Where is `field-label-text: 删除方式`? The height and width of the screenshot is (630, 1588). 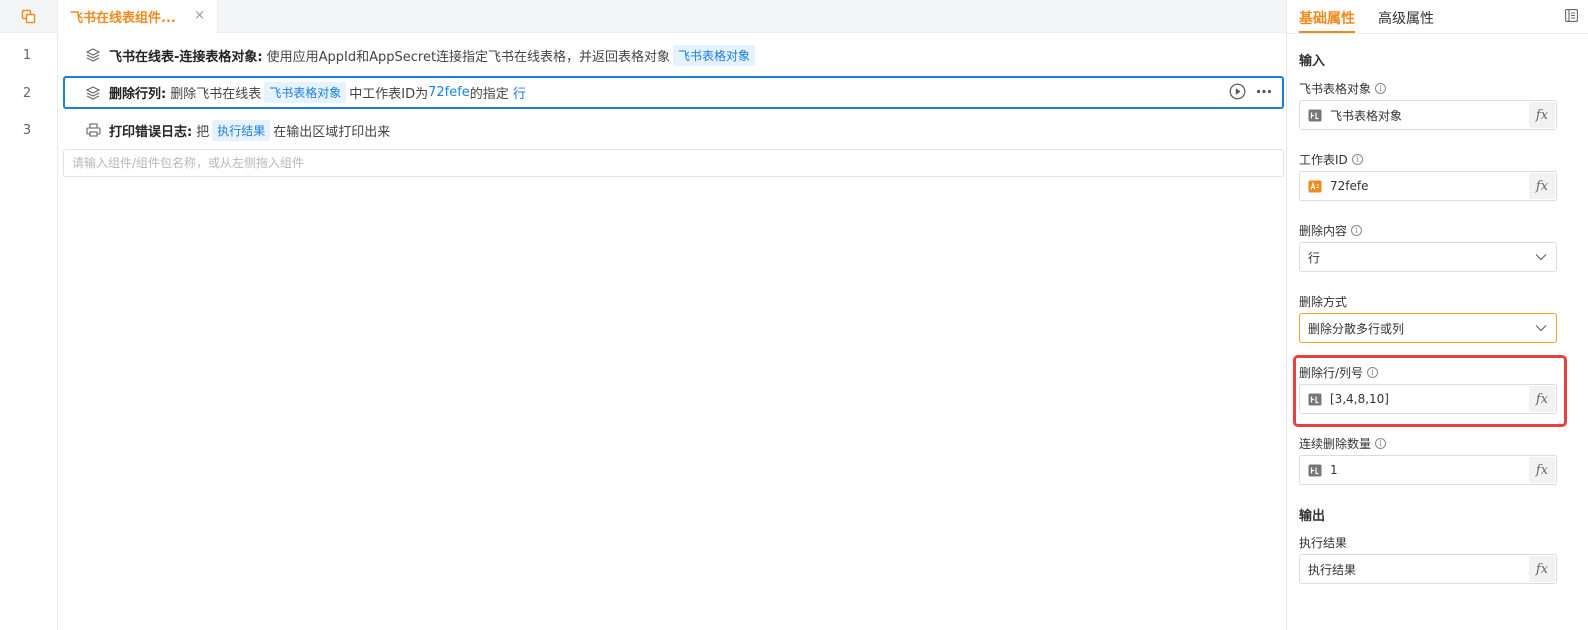
field-label-text: 删除方式 is located at coordinates (1323, 302).